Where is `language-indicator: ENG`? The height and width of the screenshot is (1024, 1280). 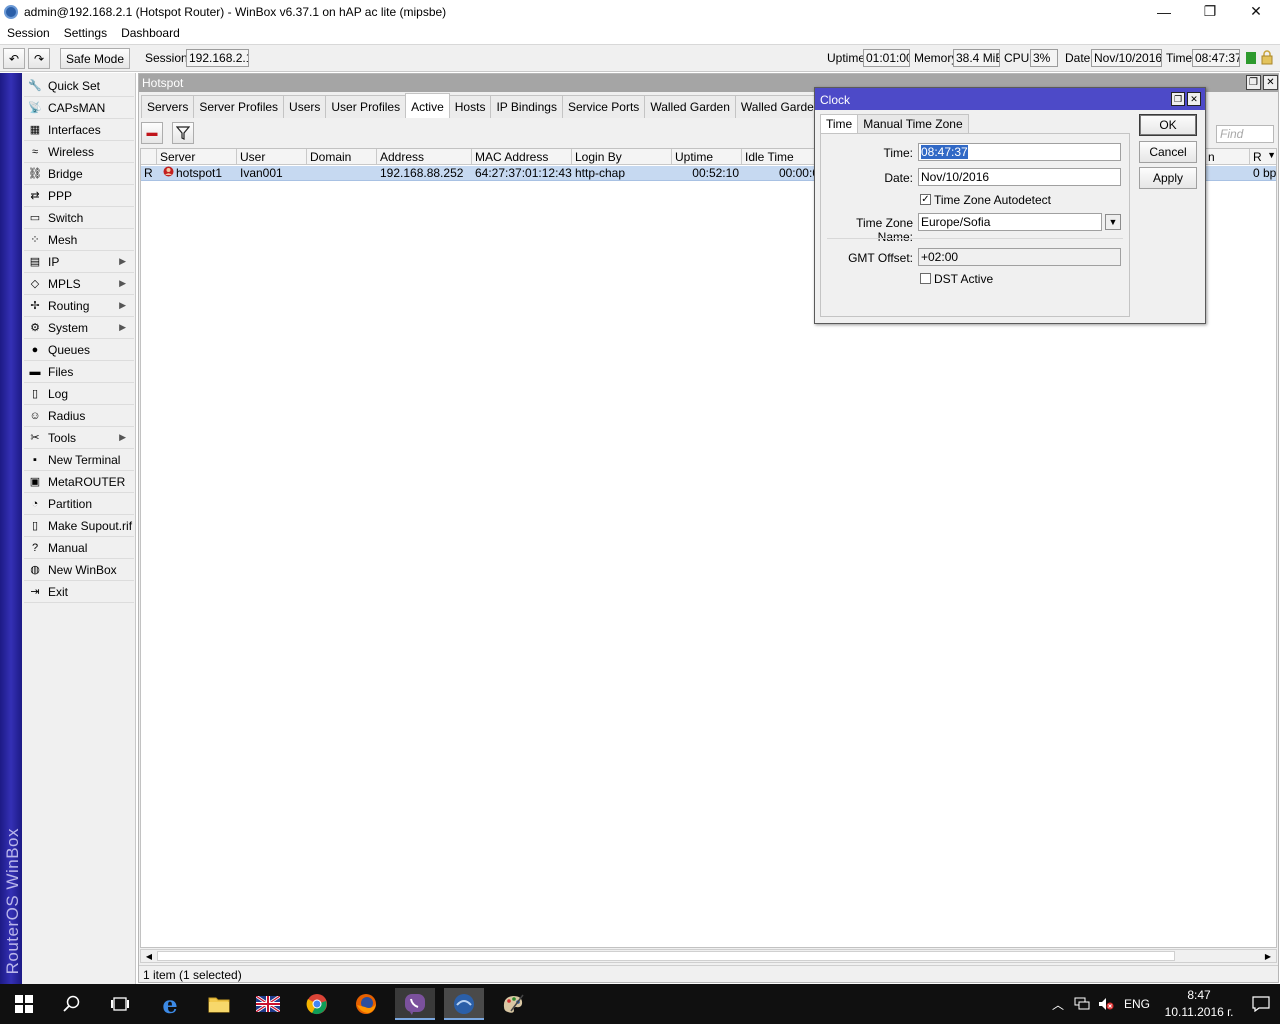
language-indicator: ENG is located at coordinates (1137, 1004).